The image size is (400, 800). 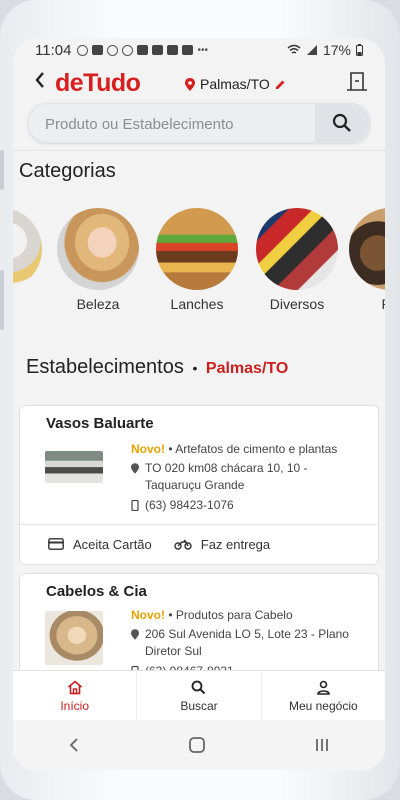 I want to click on category-item: Pe, so click(x=366, y=260).